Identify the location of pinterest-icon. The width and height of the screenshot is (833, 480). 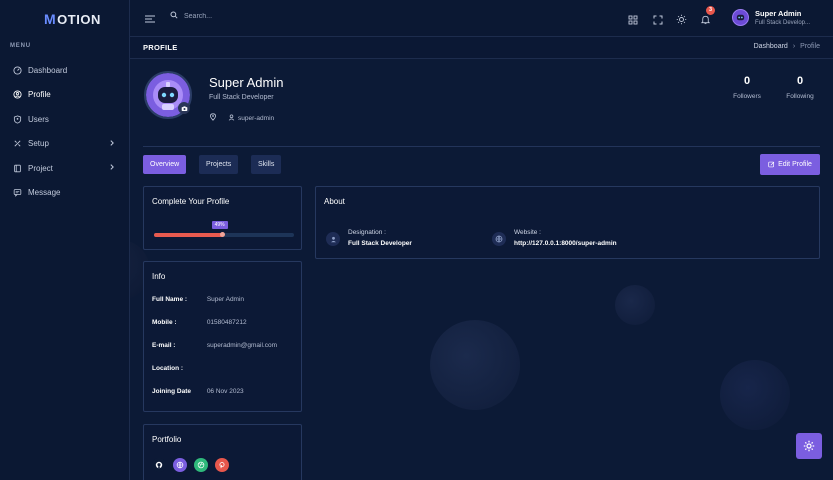
(222, 465).